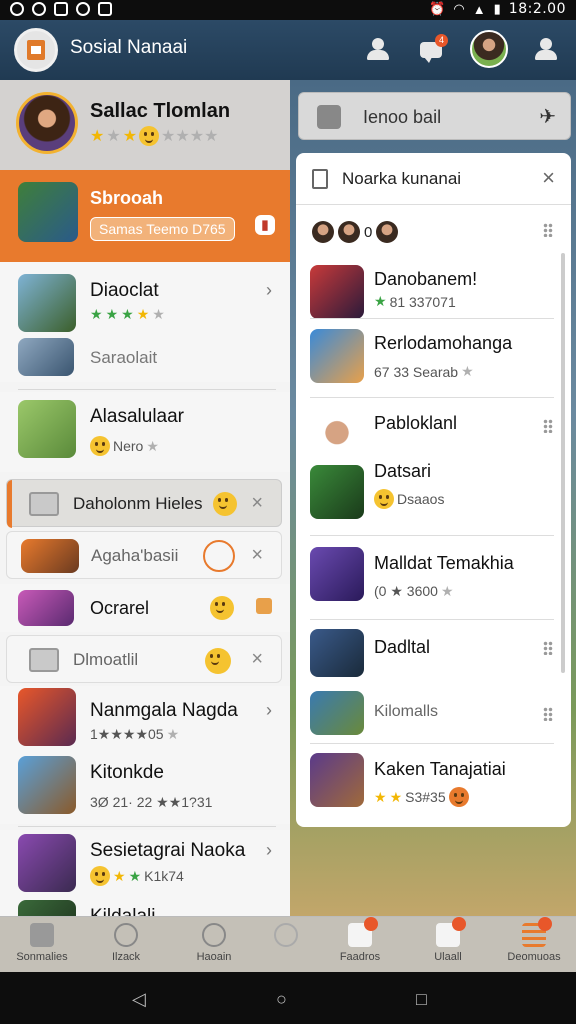 Image resolution: width=576 pixels, height=1024 pixels. I want to click on featured-item: Sbrooah Samas Teemo D765 ▮, so click(145, 216).